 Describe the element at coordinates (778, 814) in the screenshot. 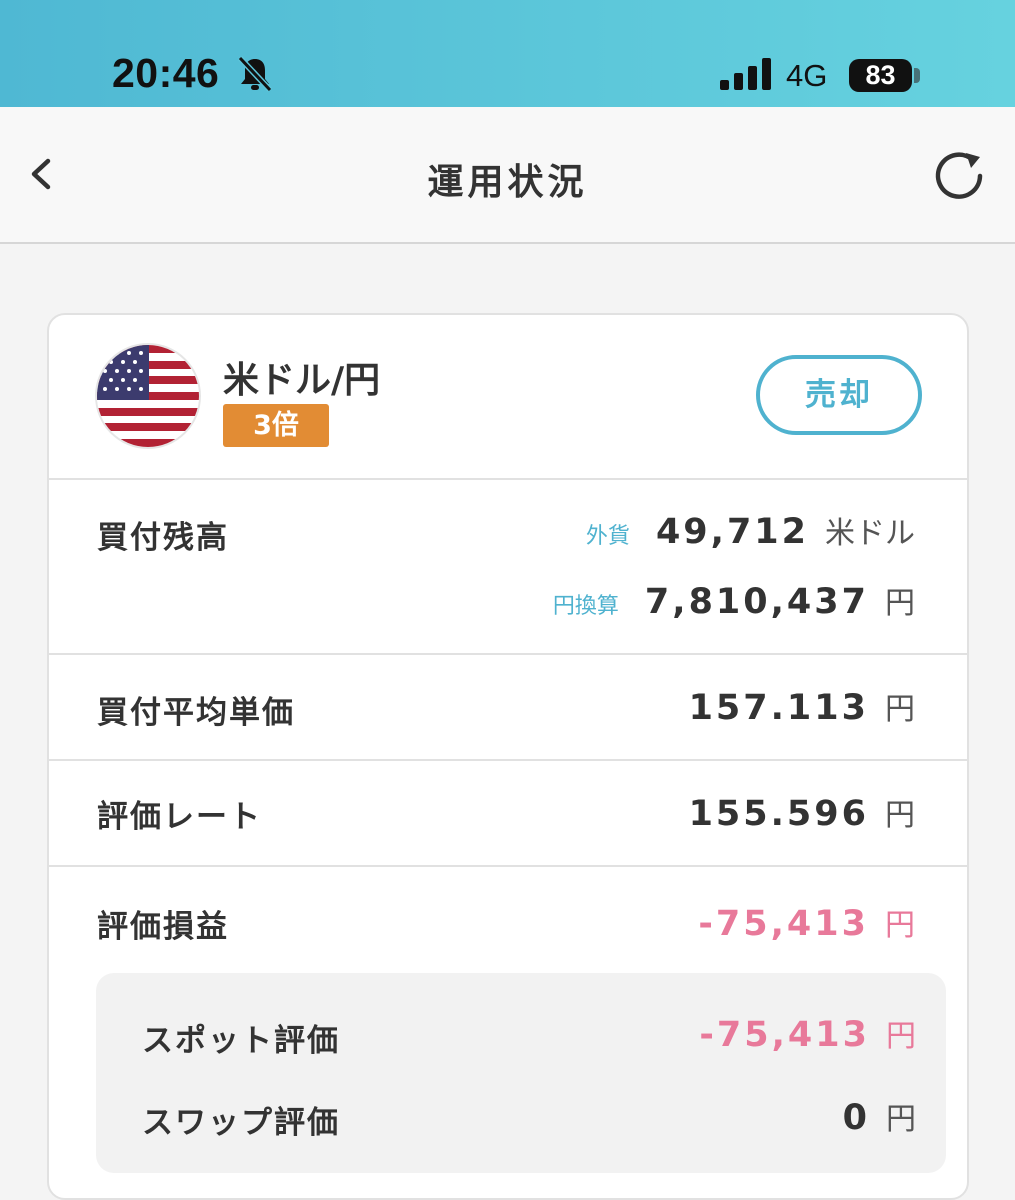

I see `rate-value: 155.596` at that location.